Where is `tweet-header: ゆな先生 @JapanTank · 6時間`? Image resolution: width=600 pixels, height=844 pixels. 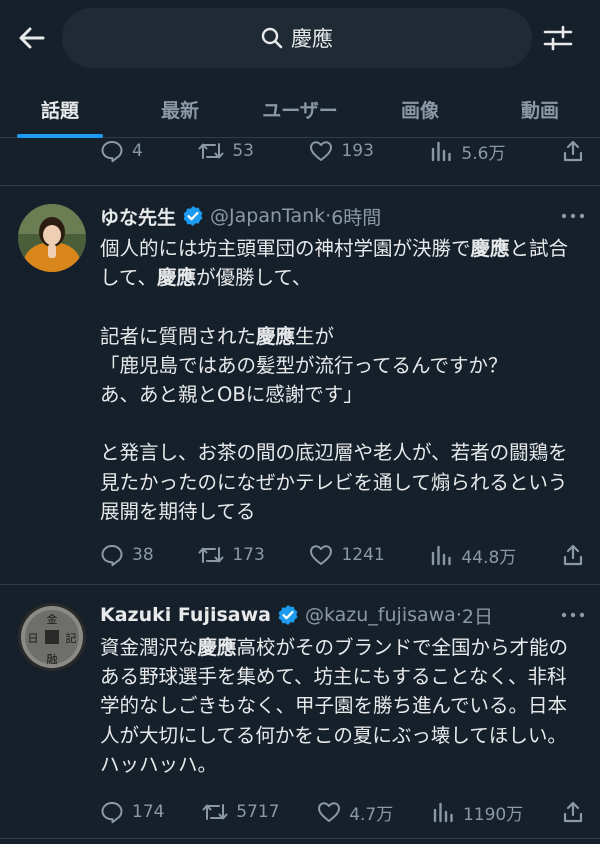 tweet-header: ゆな先生 @JapanTank · 6時間 is located at coordinates (342, 216).